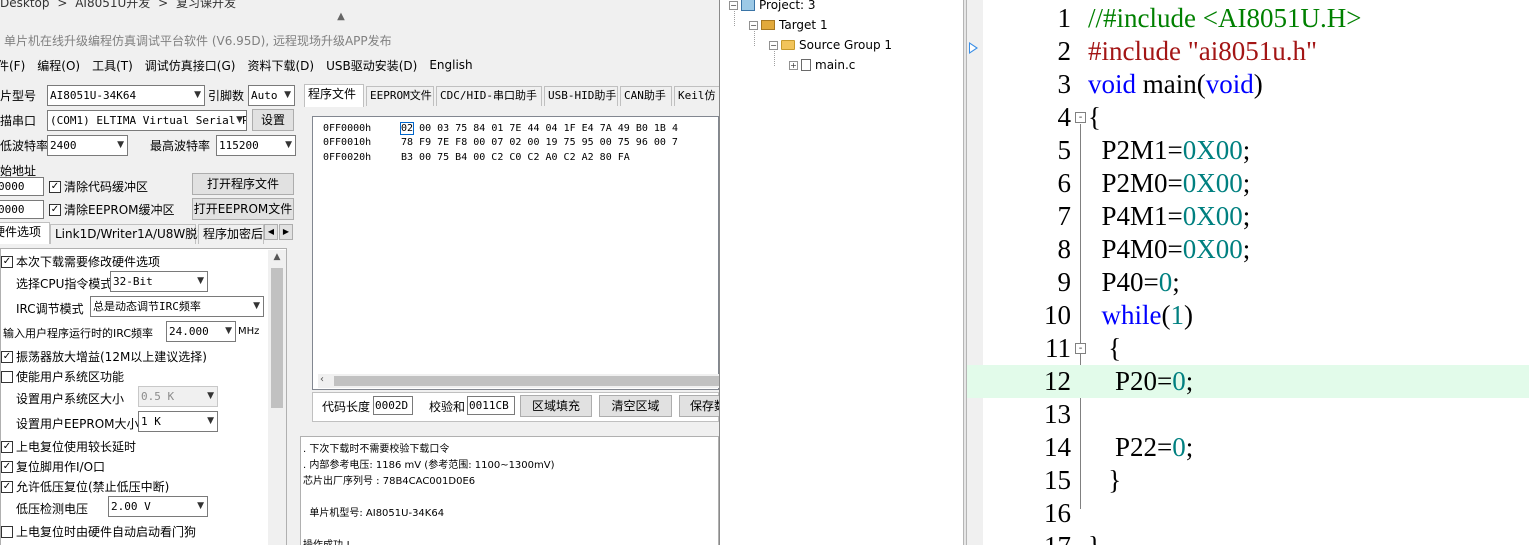 The height and width of the screenshot is (545, 1529). Describe the element at coordinates (1057, 513) in the screenshot. I see `line-number: 16` at that location.